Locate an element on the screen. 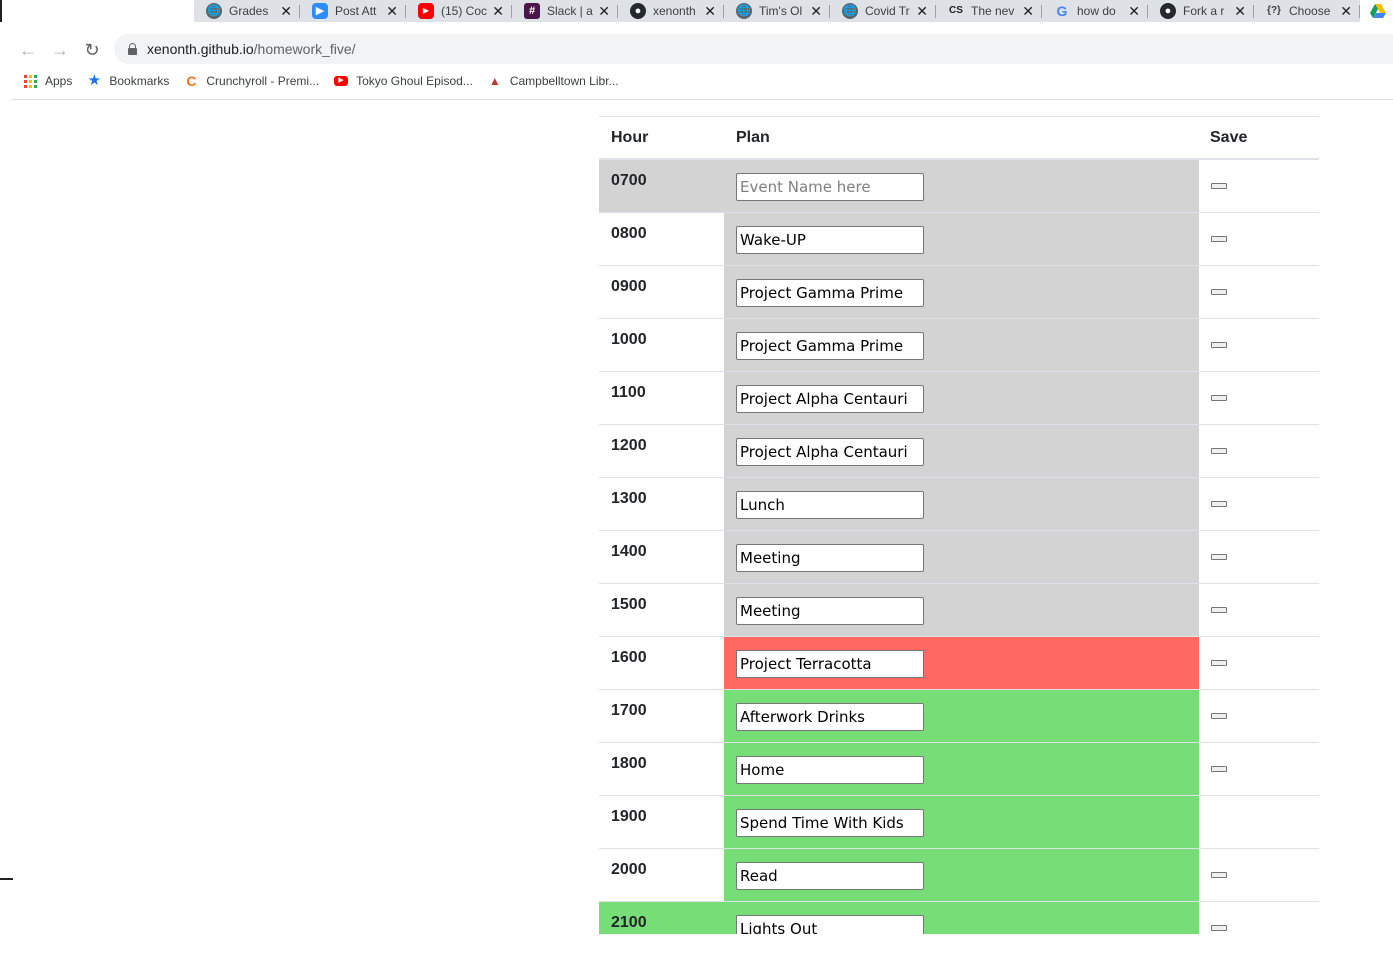  tab-title: Slack | a is located at coordinates (570, 11).